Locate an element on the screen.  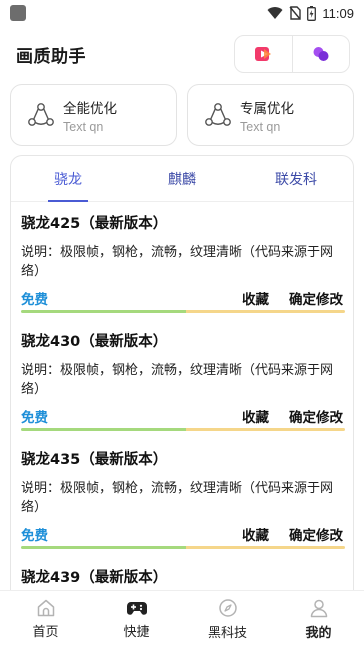
gamepad-icon is located at coordinates (136, 608).